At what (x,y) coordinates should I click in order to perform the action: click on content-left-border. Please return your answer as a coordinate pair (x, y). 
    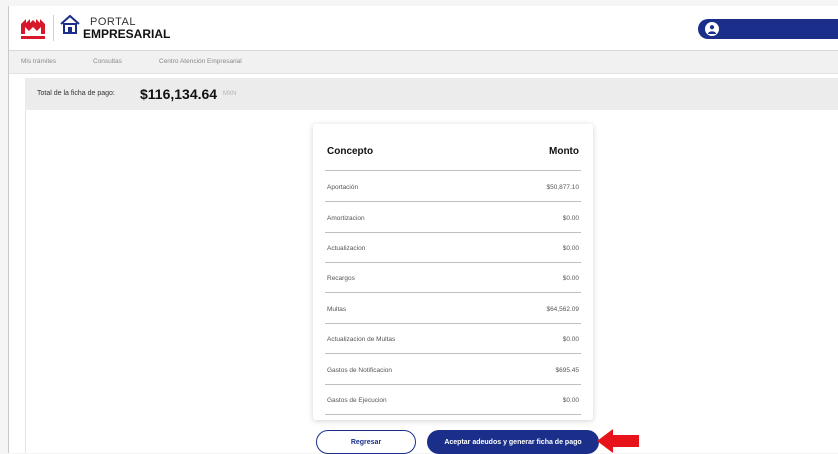
    Looking at the image, I should click on (25, 281).